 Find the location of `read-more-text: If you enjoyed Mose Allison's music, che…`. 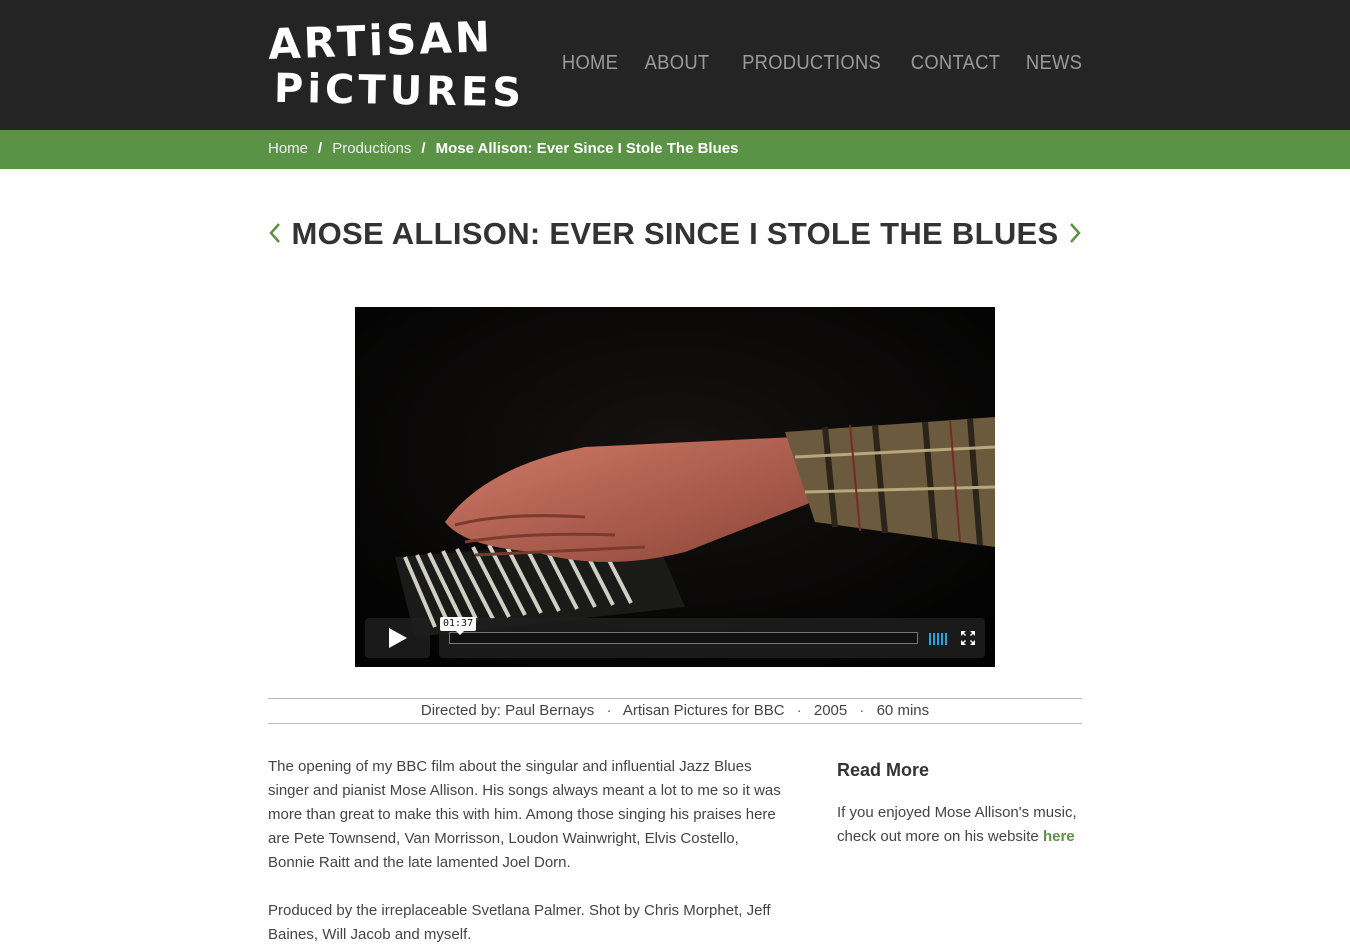

read-more-text: If you enjoyed Mose Allison's music, che… is located at coordinates (959, 825).